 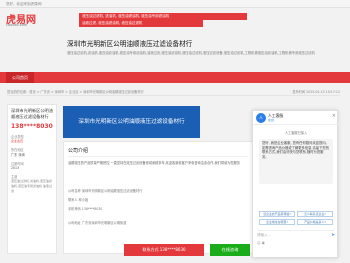 What do you see at coordinates (24, 4) in the screenshot?
I see `welcome-text: 您好，欢迎来到虎易网!` at bounding box center [24, 4].